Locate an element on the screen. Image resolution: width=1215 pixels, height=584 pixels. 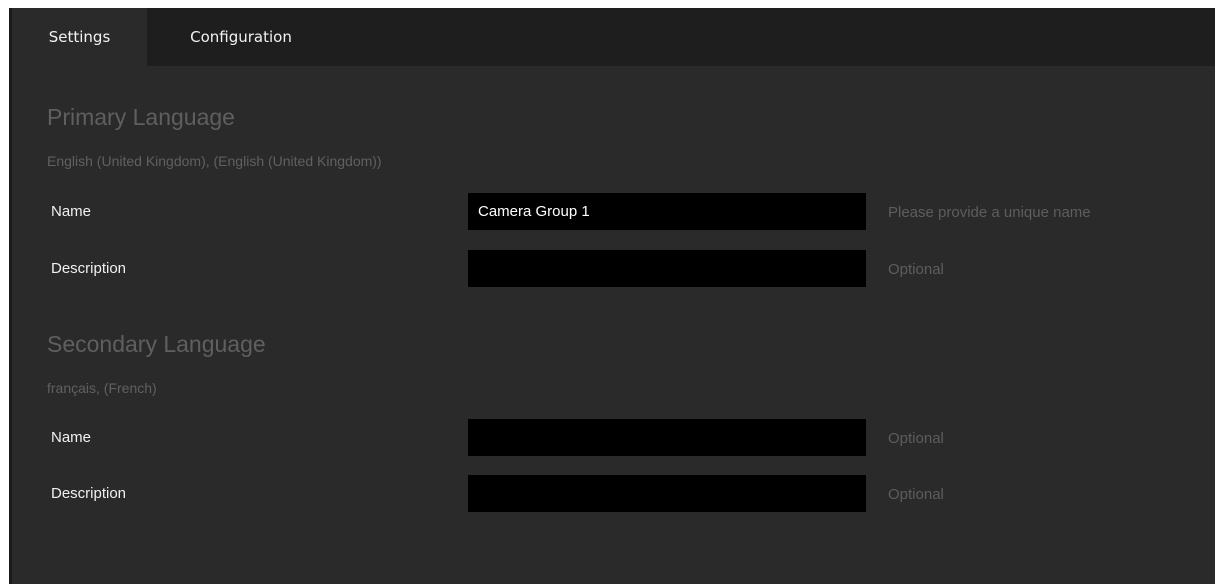
tab-settings: Settings is located at coordinates (79, 37).